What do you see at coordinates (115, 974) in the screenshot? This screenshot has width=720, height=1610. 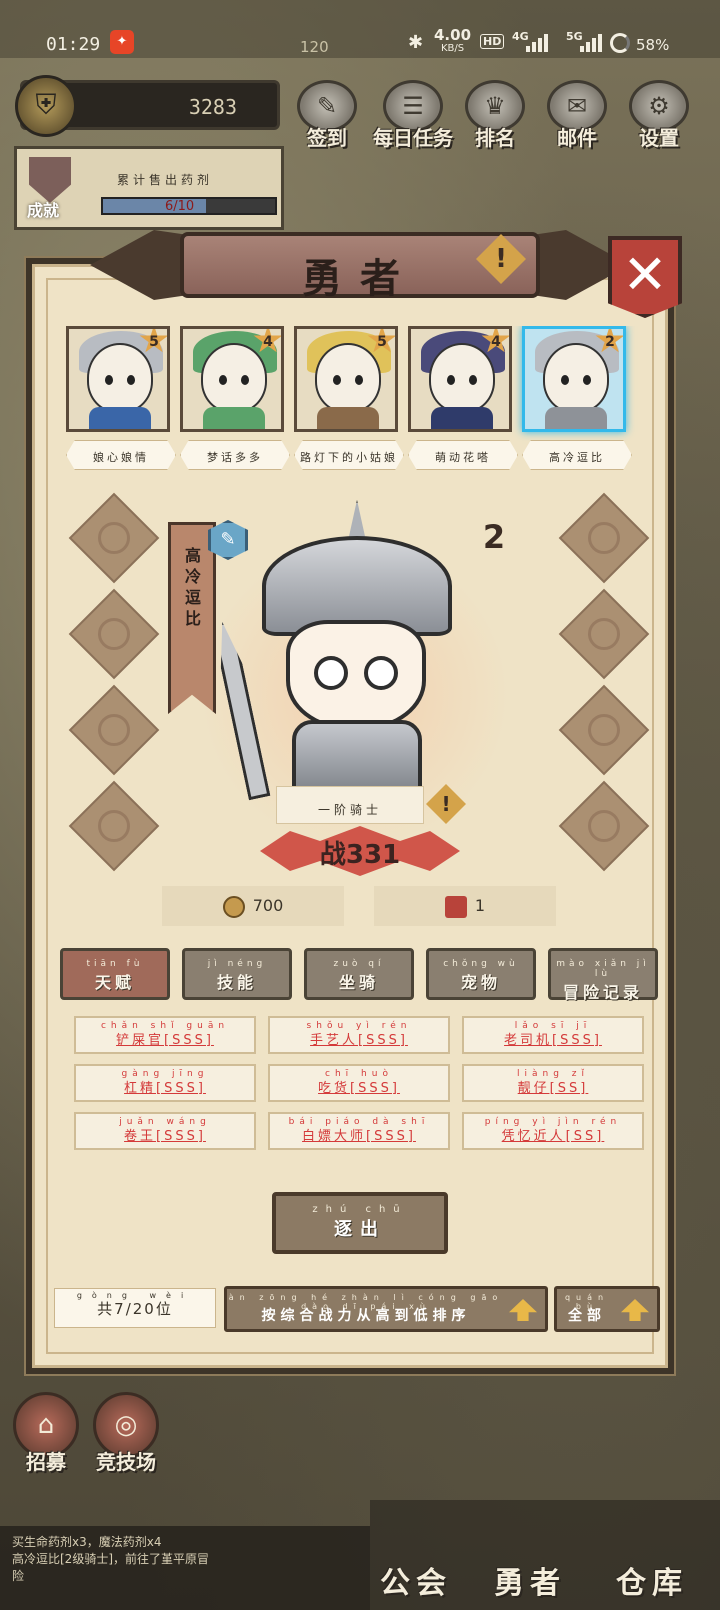 I see `tab-item: tiān fù 天赋` at bounding box center [115, 974].